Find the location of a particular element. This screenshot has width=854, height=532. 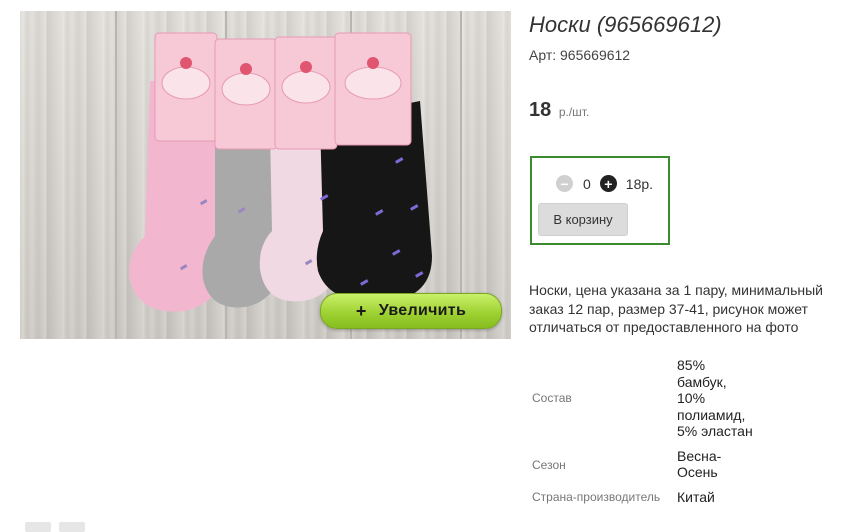

spec-value-line: 85% is located at coordinates (691, 365).